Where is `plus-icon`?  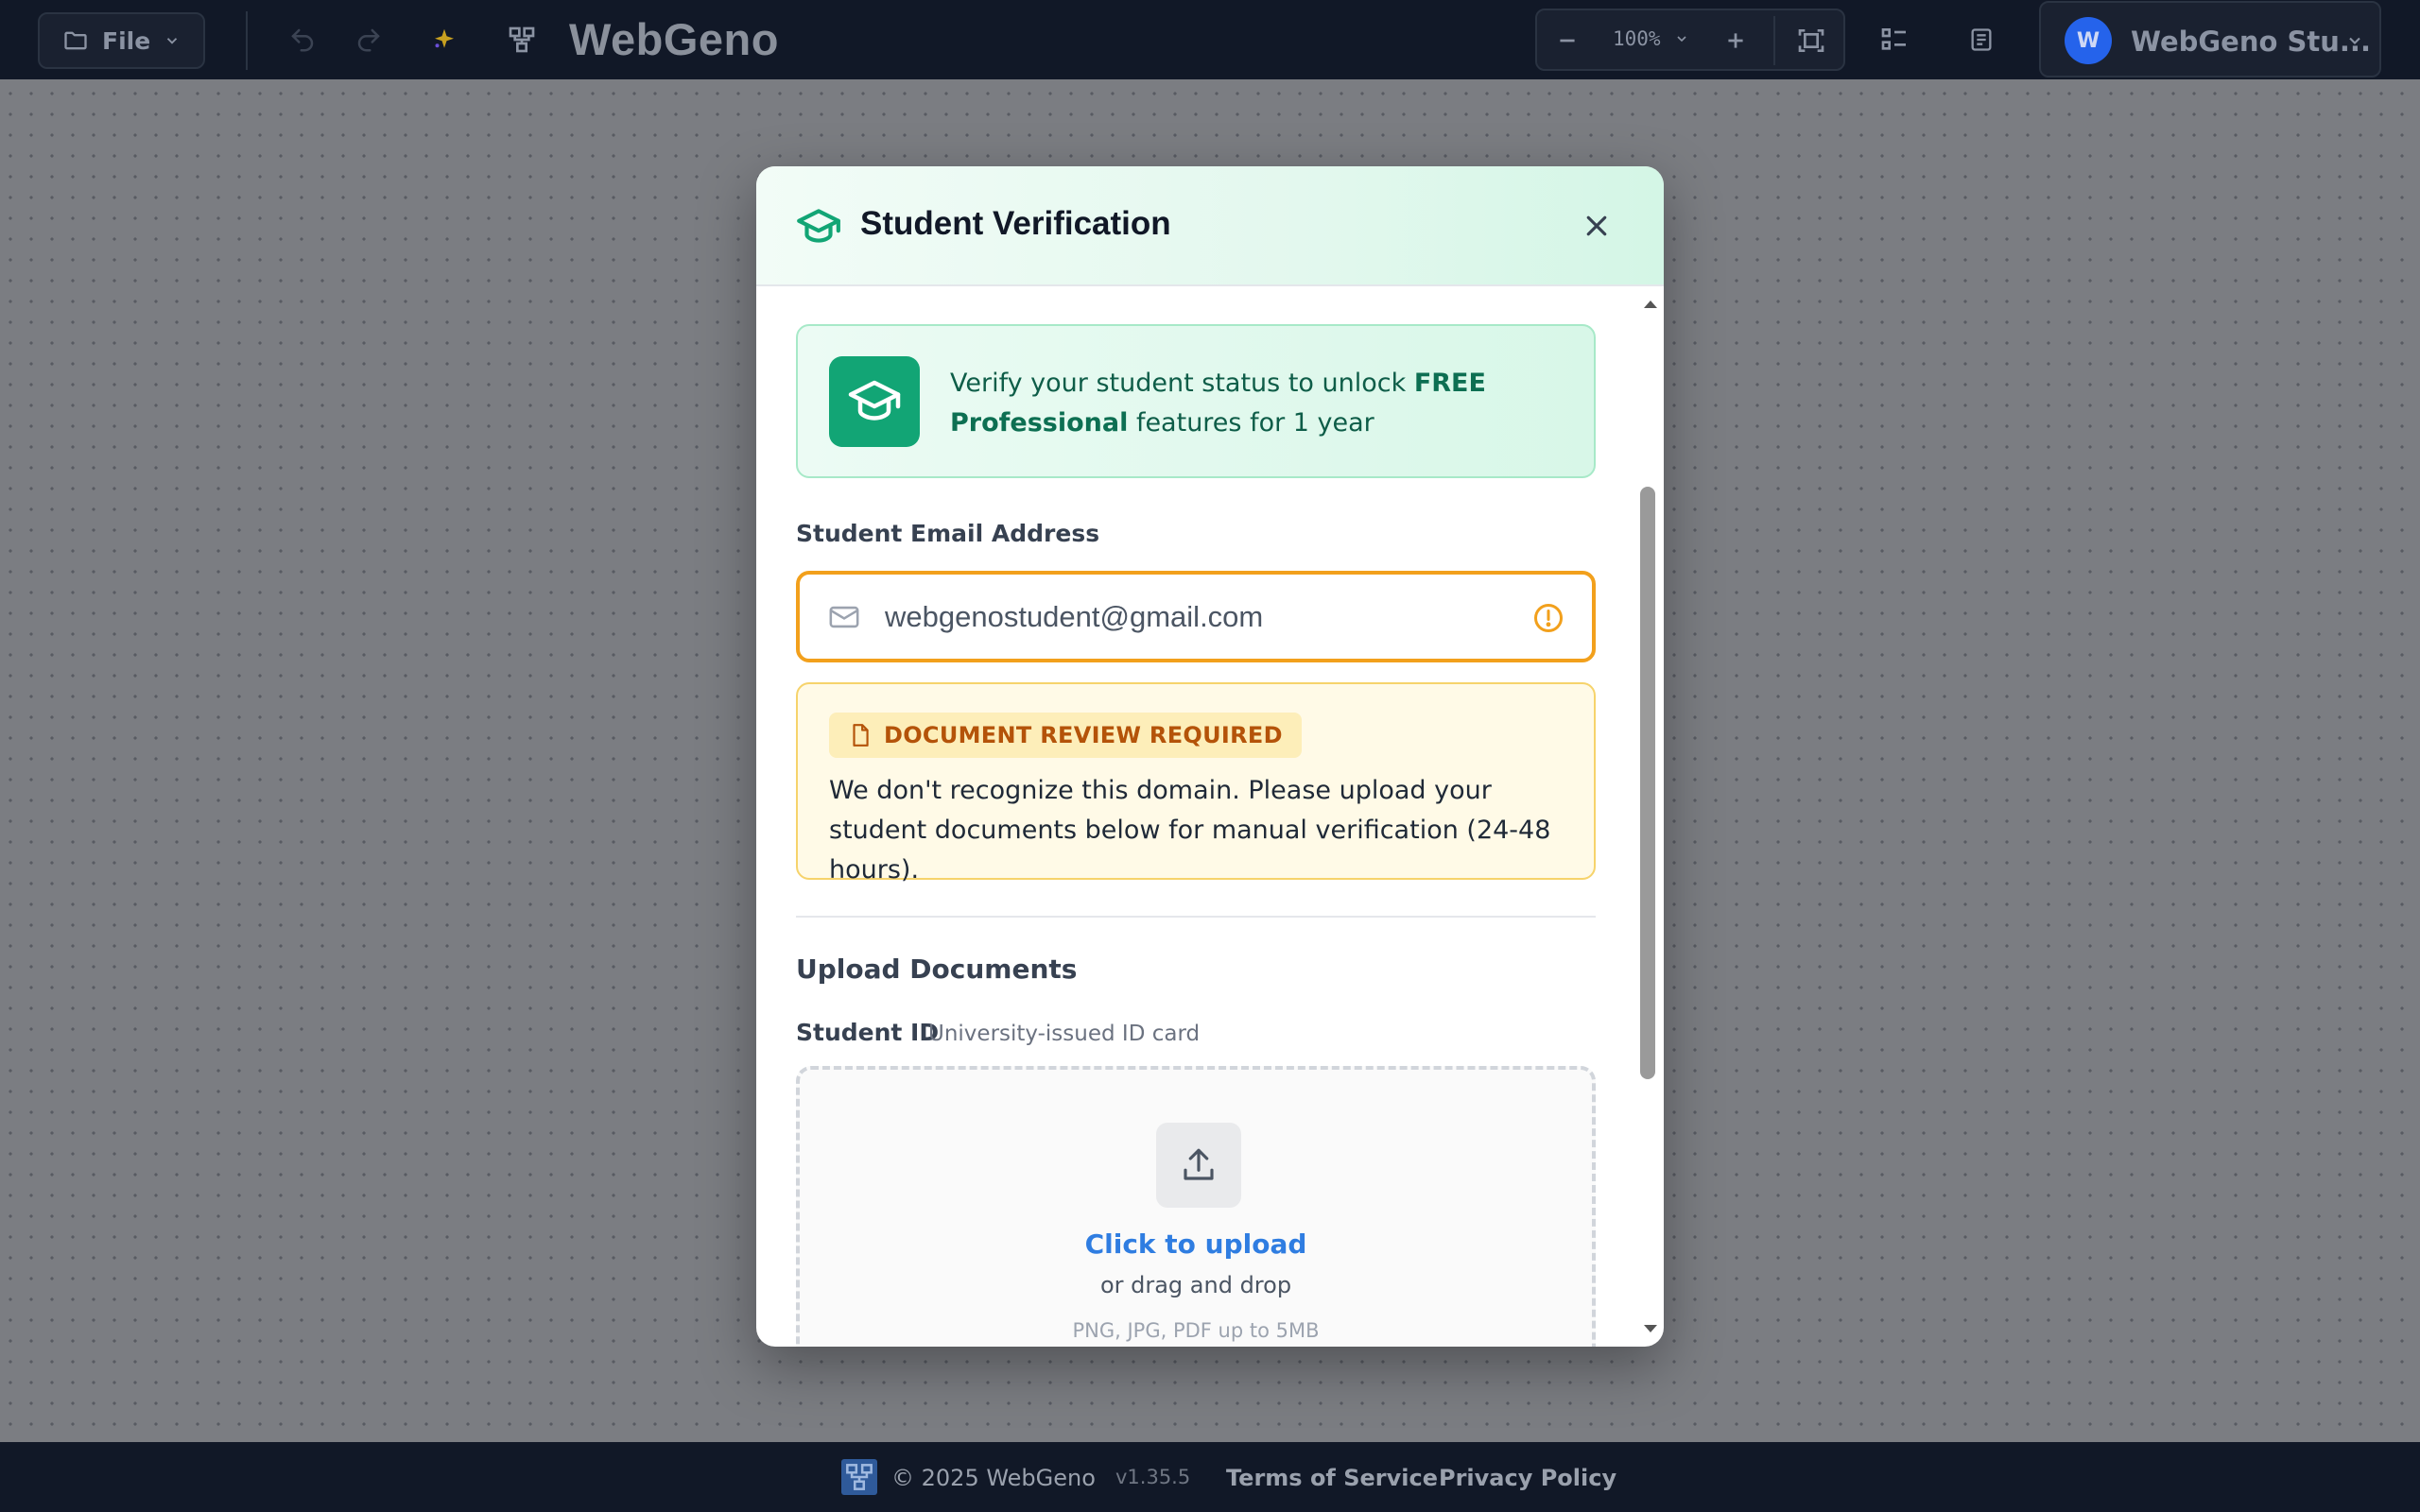 plus-icon is located at coordinates (1736, 40).